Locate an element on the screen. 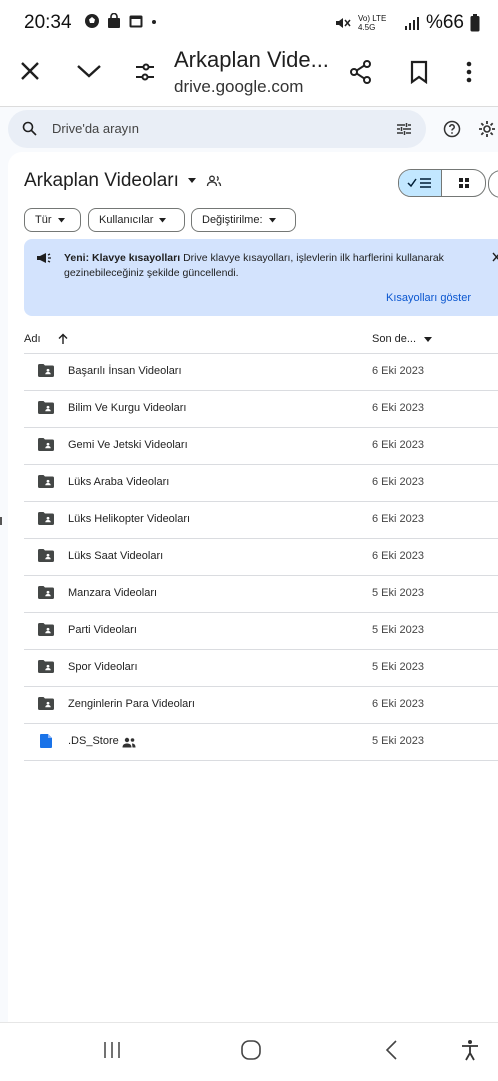  filter-people-chip: Kullanıcılar is located at coordinates (136, 220).